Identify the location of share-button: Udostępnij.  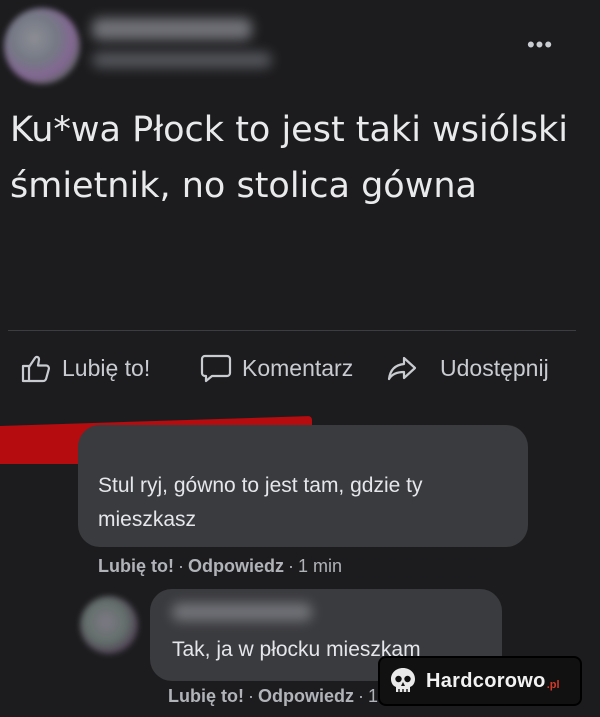
(467, 368).